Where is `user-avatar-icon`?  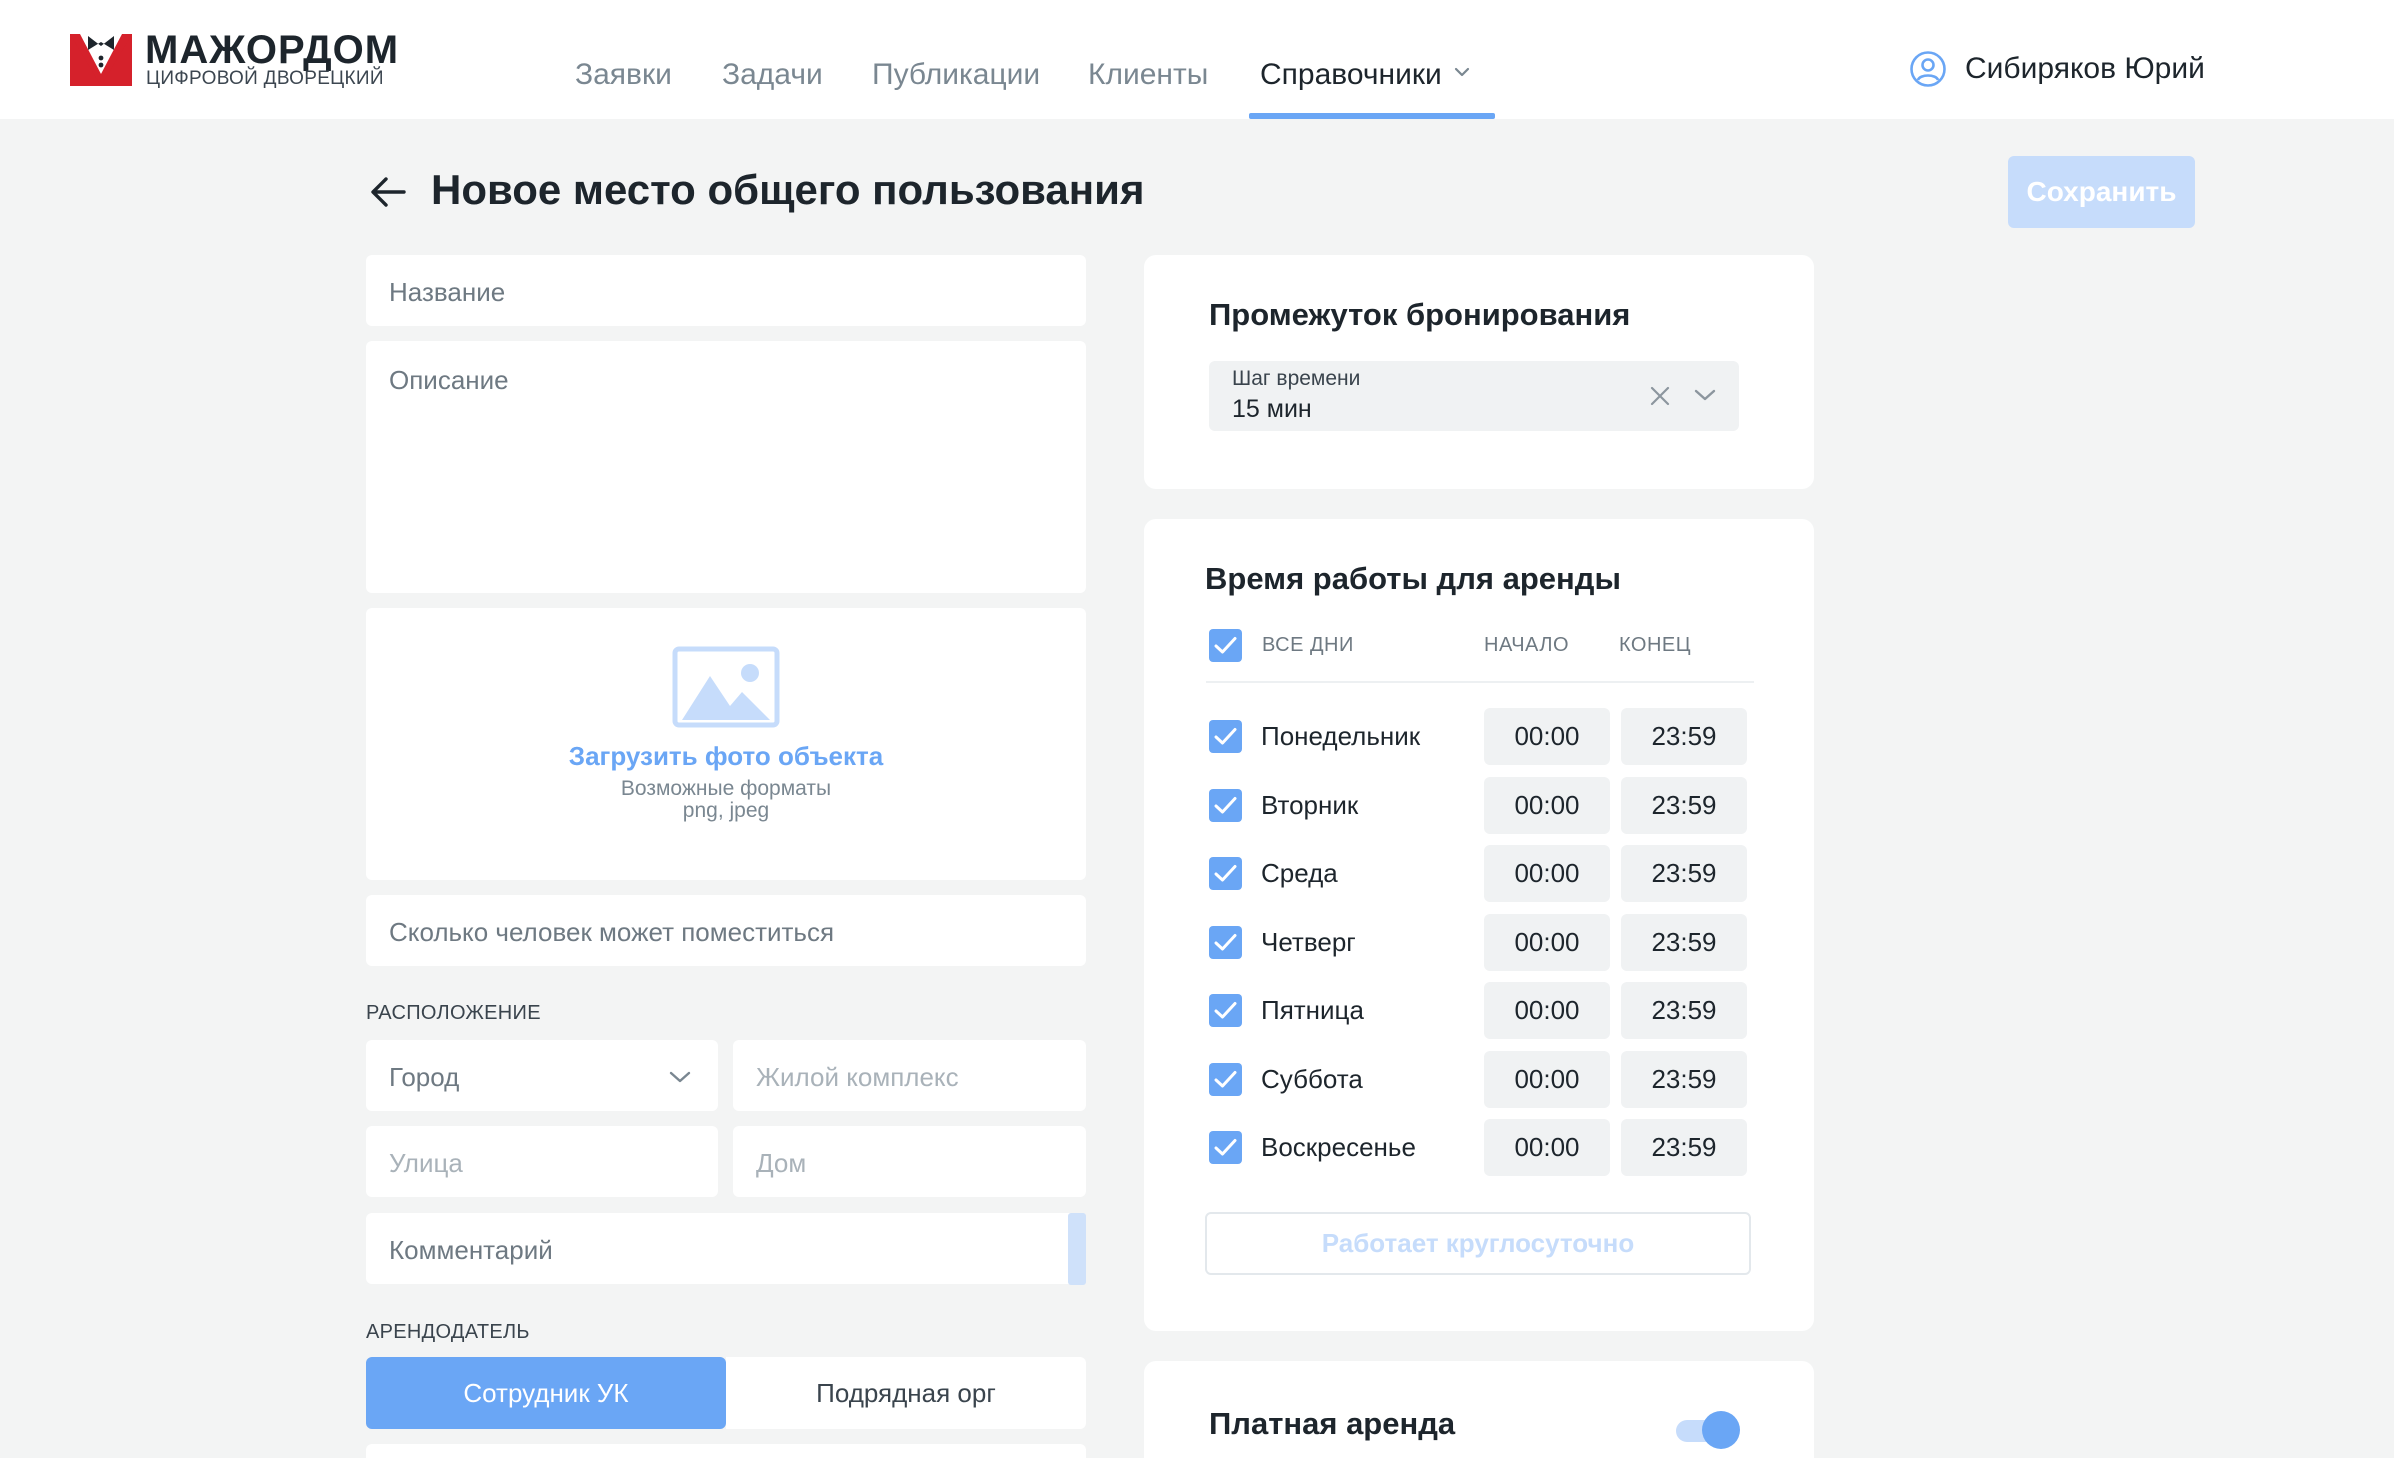
user-avatar-icon is located at coordinates (1928, 69).